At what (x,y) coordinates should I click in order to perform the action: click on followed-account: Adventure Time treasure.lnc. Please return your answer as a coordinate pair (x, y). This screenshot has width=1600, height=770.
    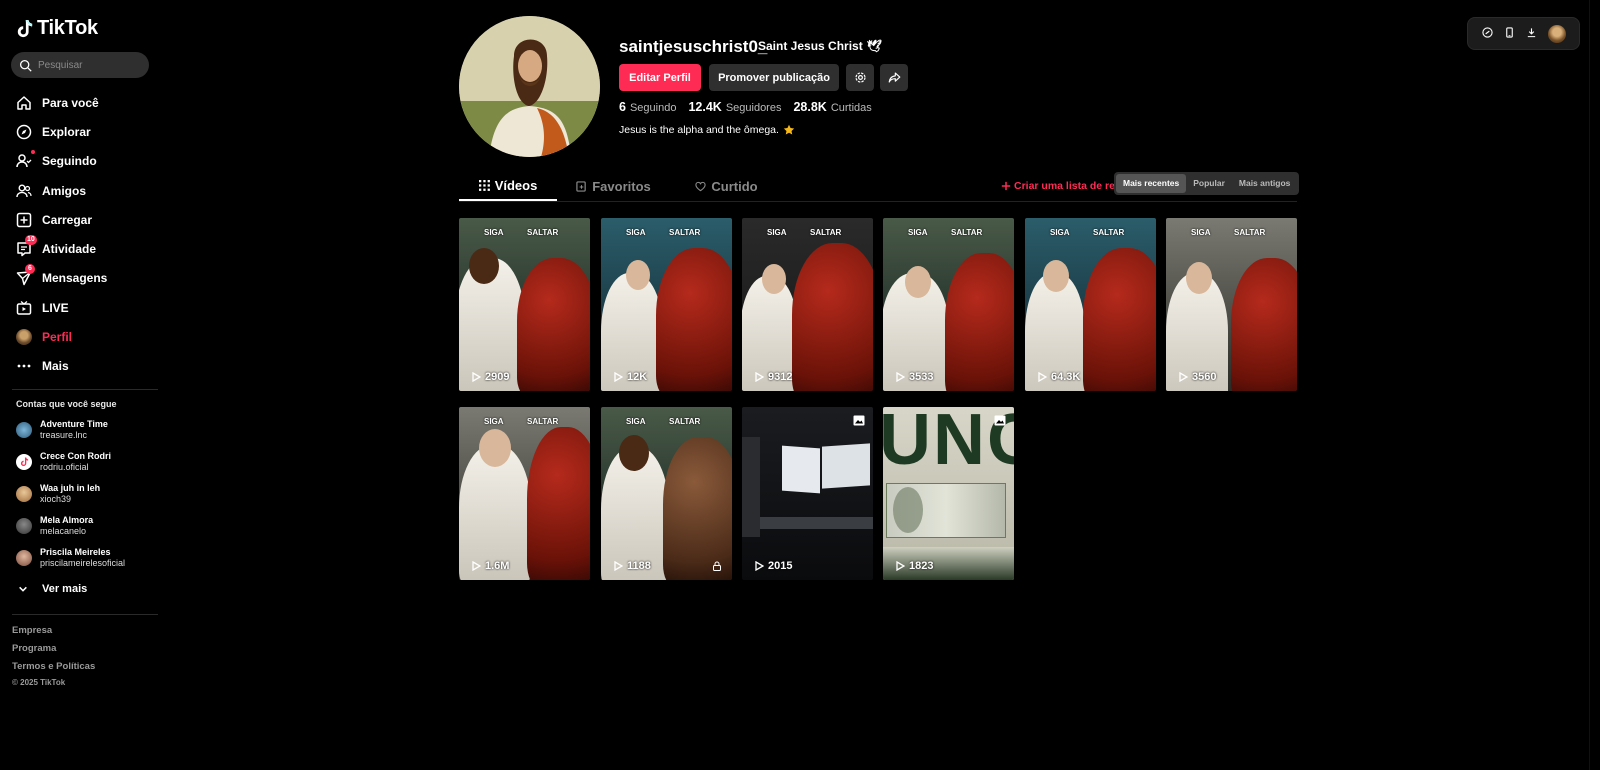
    Looking at the image, I should click on (86, 430).